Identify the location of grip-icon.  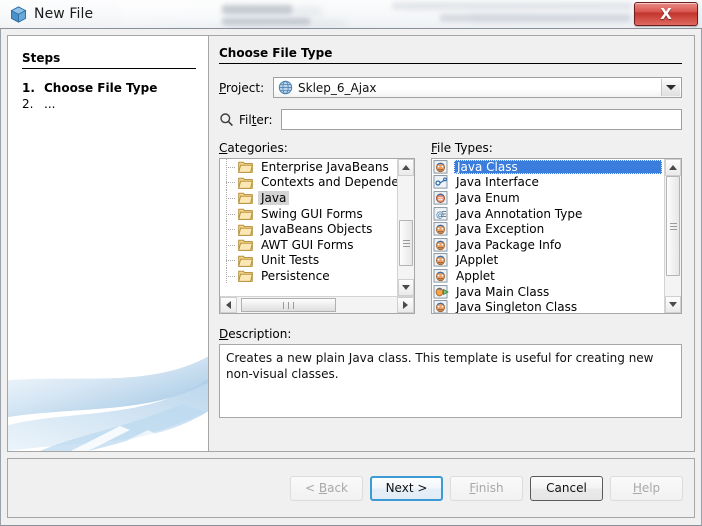
(673, 226).